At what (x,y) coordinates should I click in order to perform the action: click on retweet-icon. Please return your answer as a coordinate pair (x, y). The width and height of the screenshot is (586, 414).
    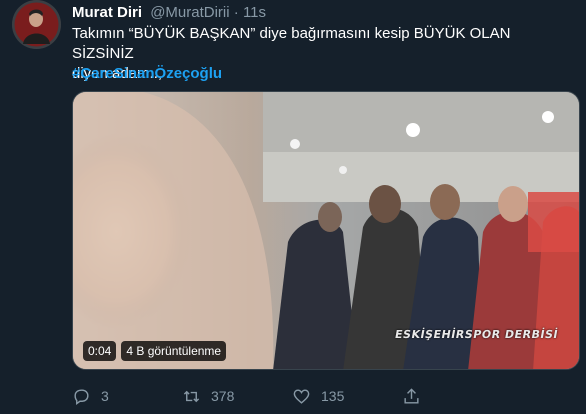
    Looking at the image, I should click on (191, 396).